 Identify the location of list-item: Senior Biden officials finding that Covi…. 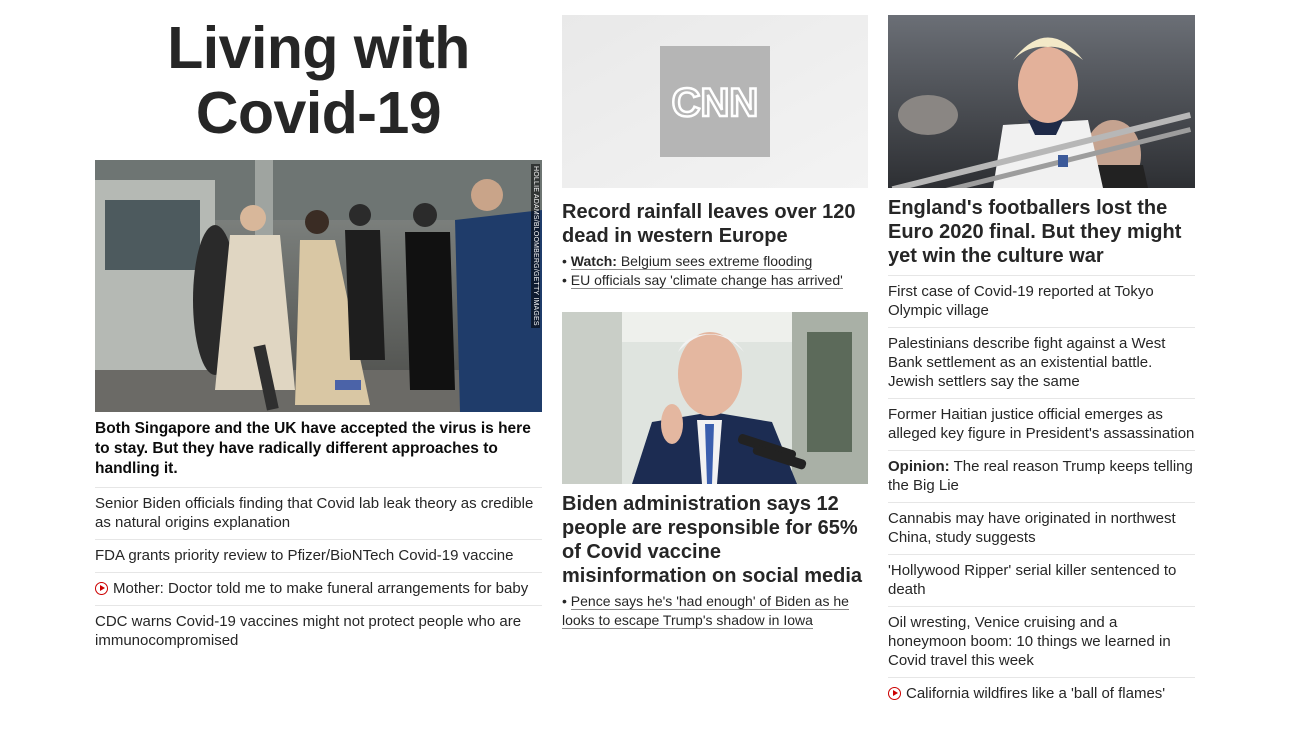
(318, 514).